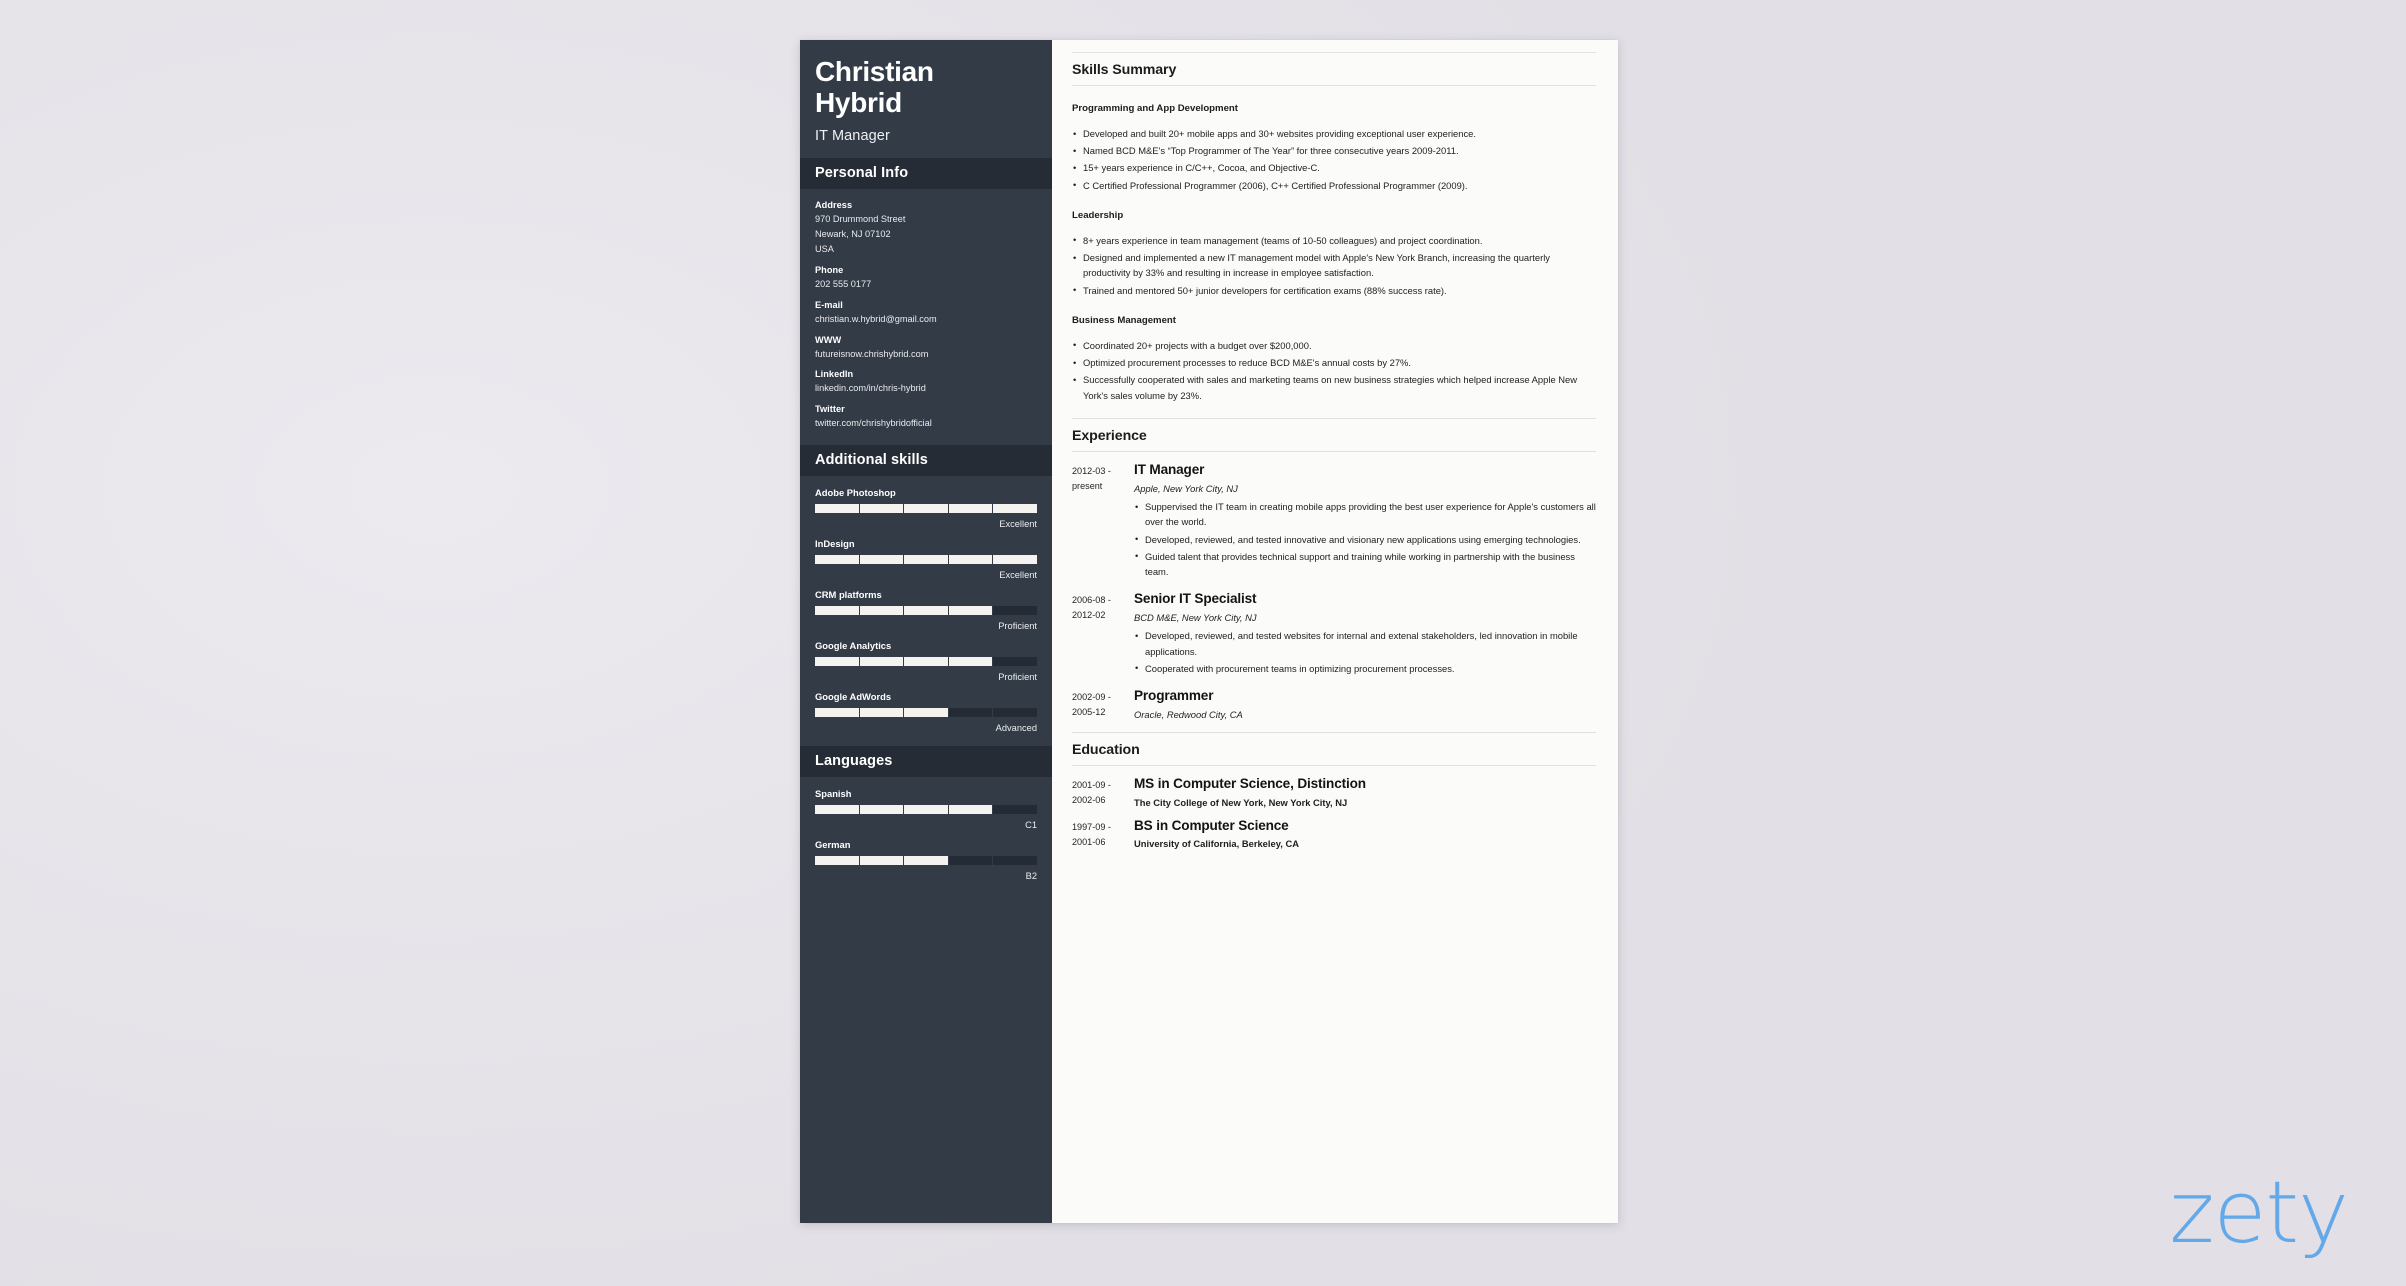  I want to click on personal-info-value: twitter.com/chrishybridofficial, so click(926, 423).